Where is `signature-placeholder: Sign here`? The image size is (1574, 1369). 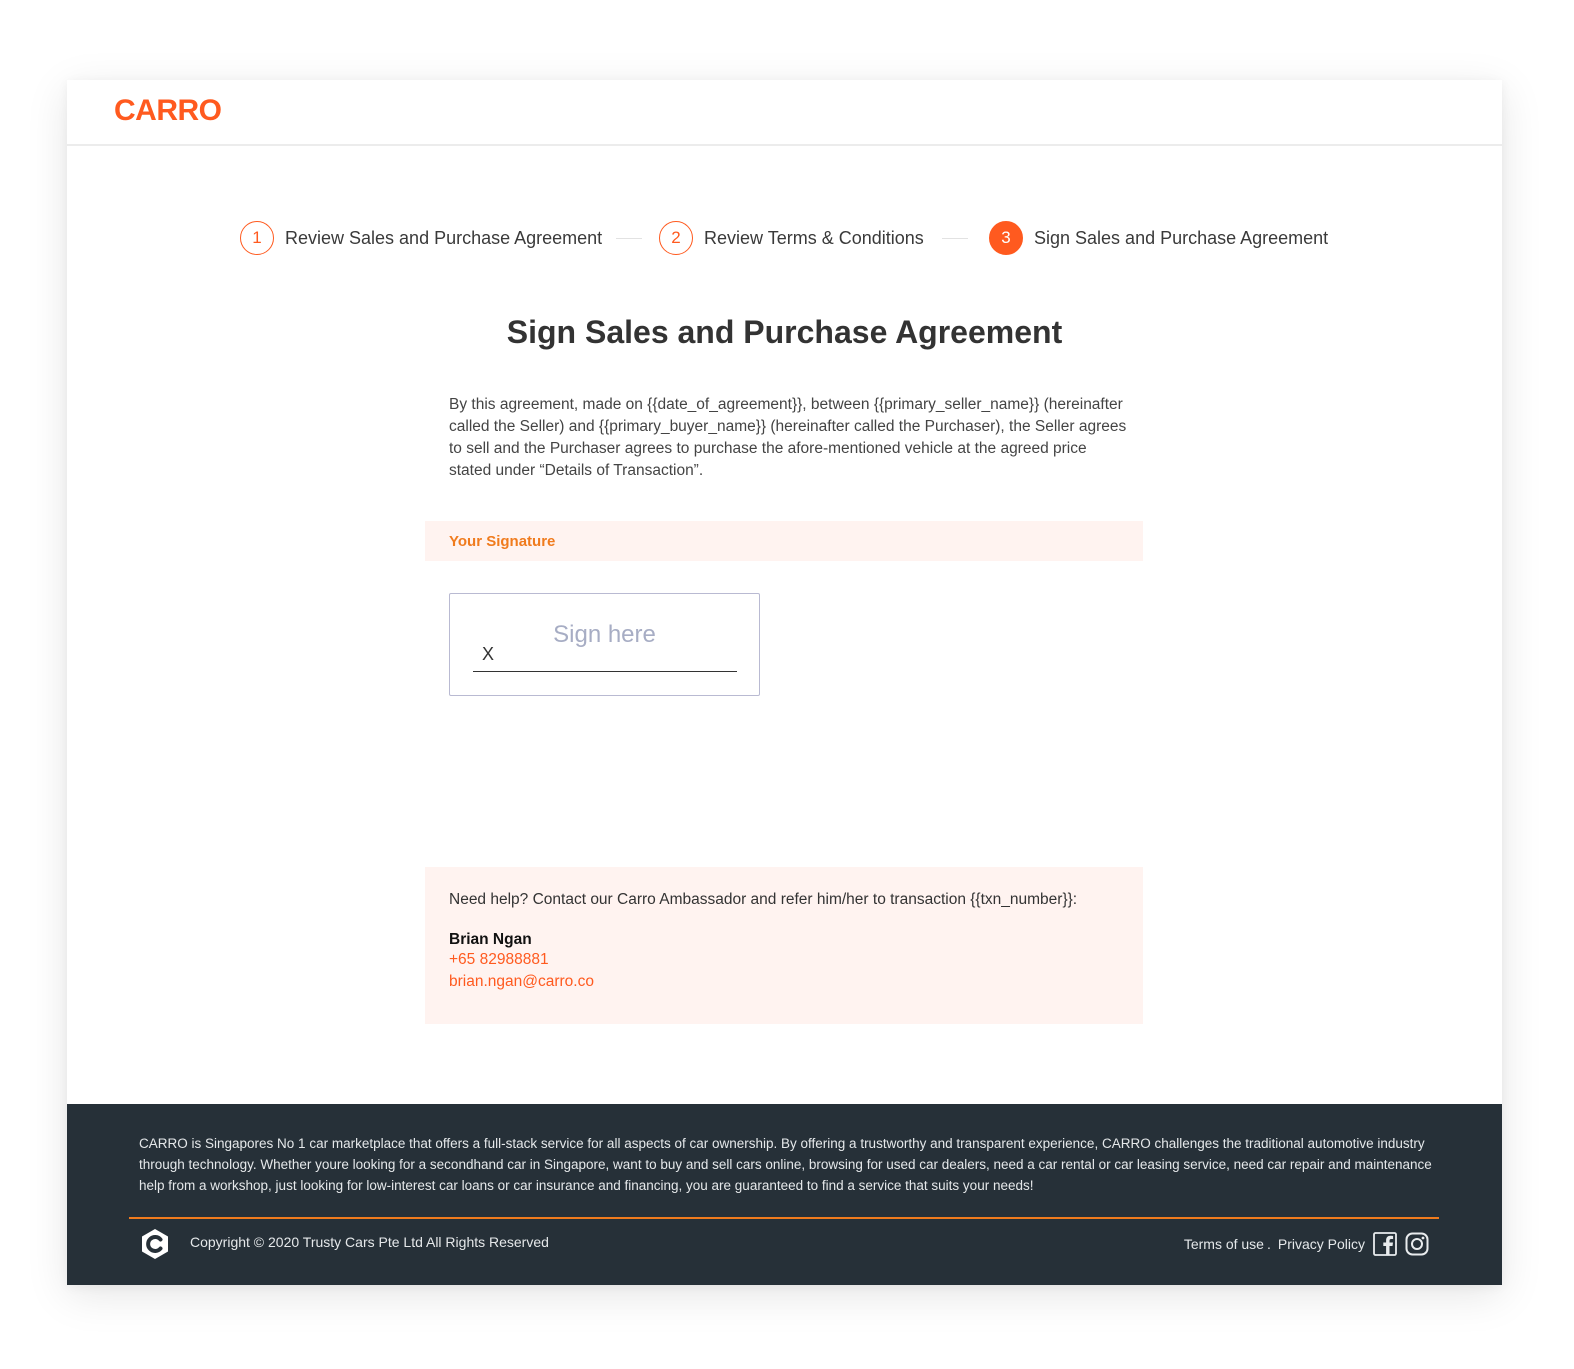 signature-placeholder: Sign here is located at coordinates (604, 634).